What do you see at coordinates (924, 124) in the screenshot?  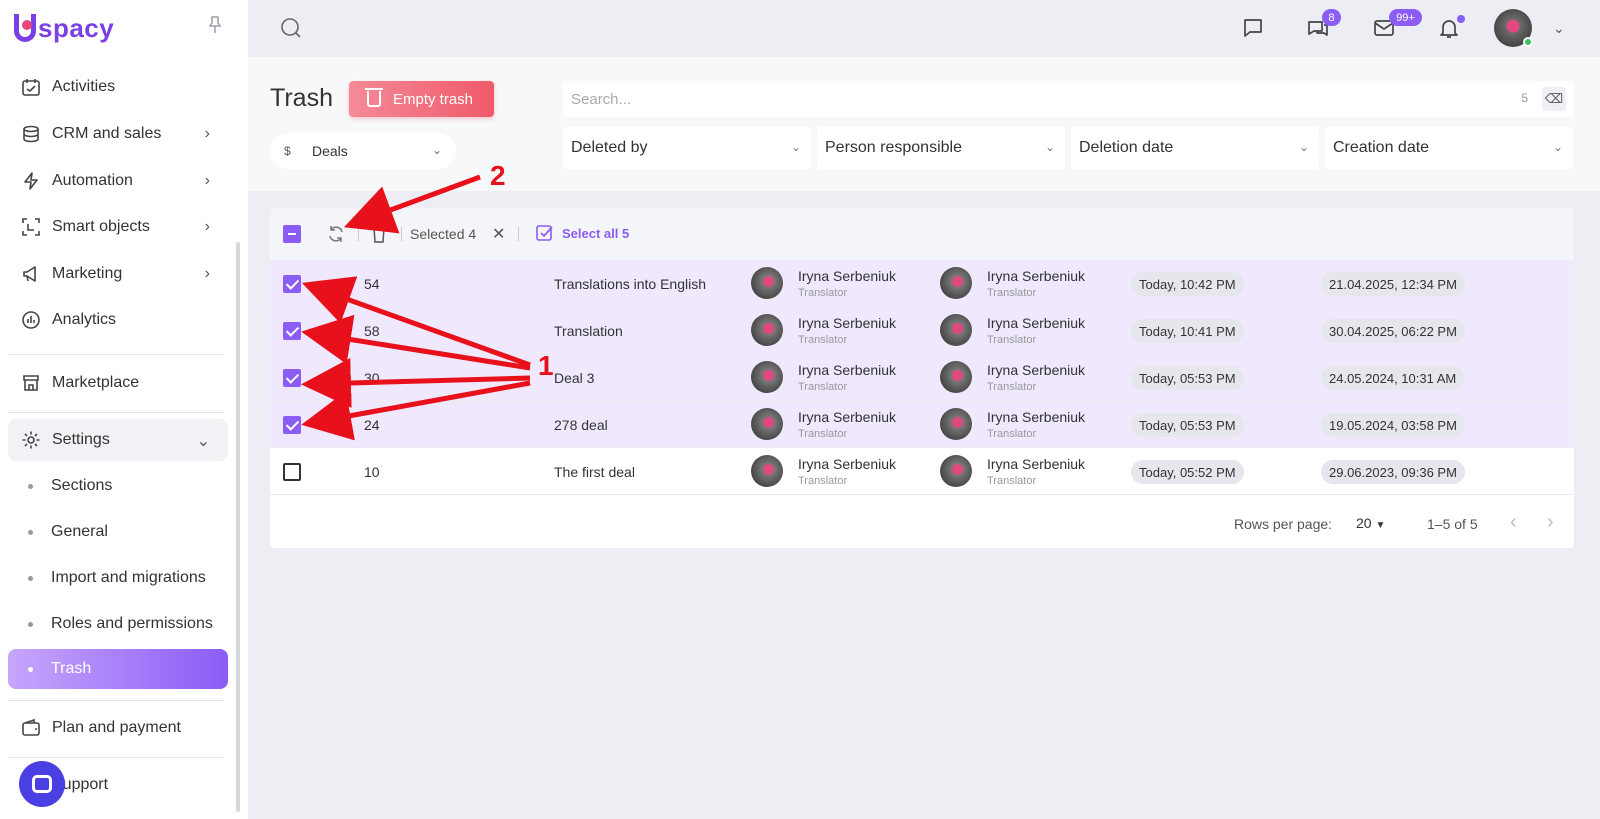 I see `header-panel` at bounding box center [924, 124].